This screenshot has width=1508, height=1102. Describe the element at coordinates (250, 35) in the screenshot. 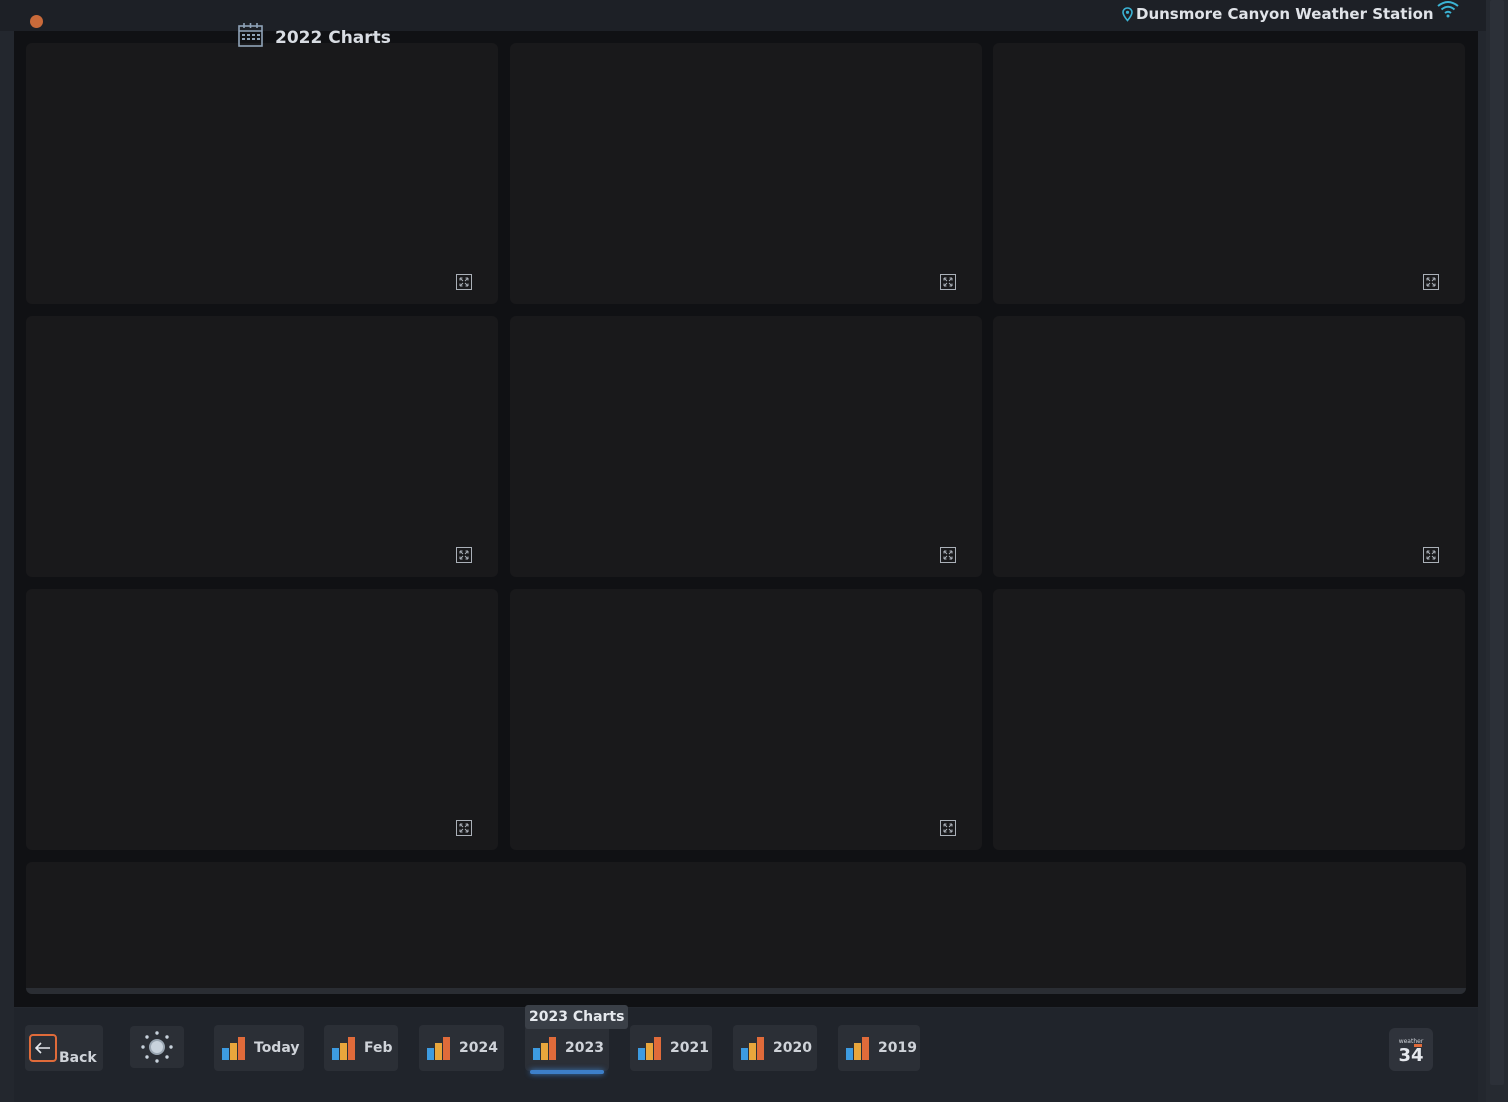

I see `calendar-icon` at that location.